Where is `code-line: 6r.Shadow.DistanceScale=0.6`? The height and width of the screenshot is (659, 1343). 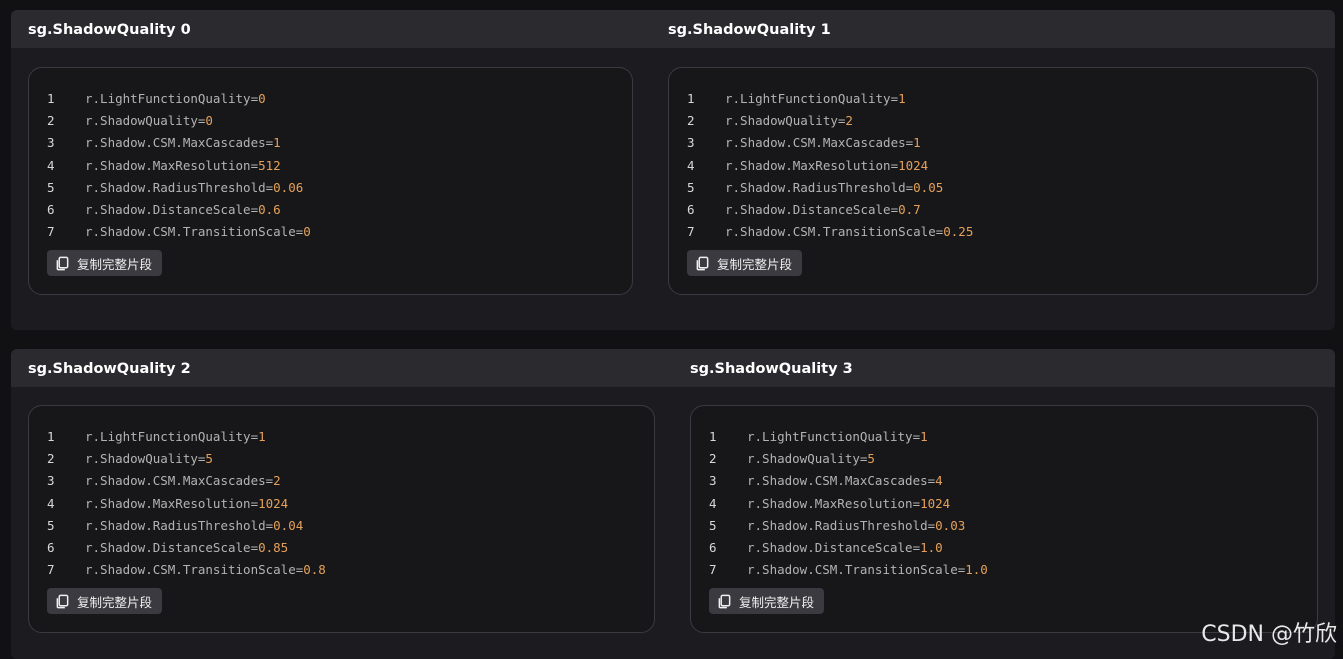 code-line: 6r.Shadow.DistanceScale=0.6 is located at coordinates (334, 210).